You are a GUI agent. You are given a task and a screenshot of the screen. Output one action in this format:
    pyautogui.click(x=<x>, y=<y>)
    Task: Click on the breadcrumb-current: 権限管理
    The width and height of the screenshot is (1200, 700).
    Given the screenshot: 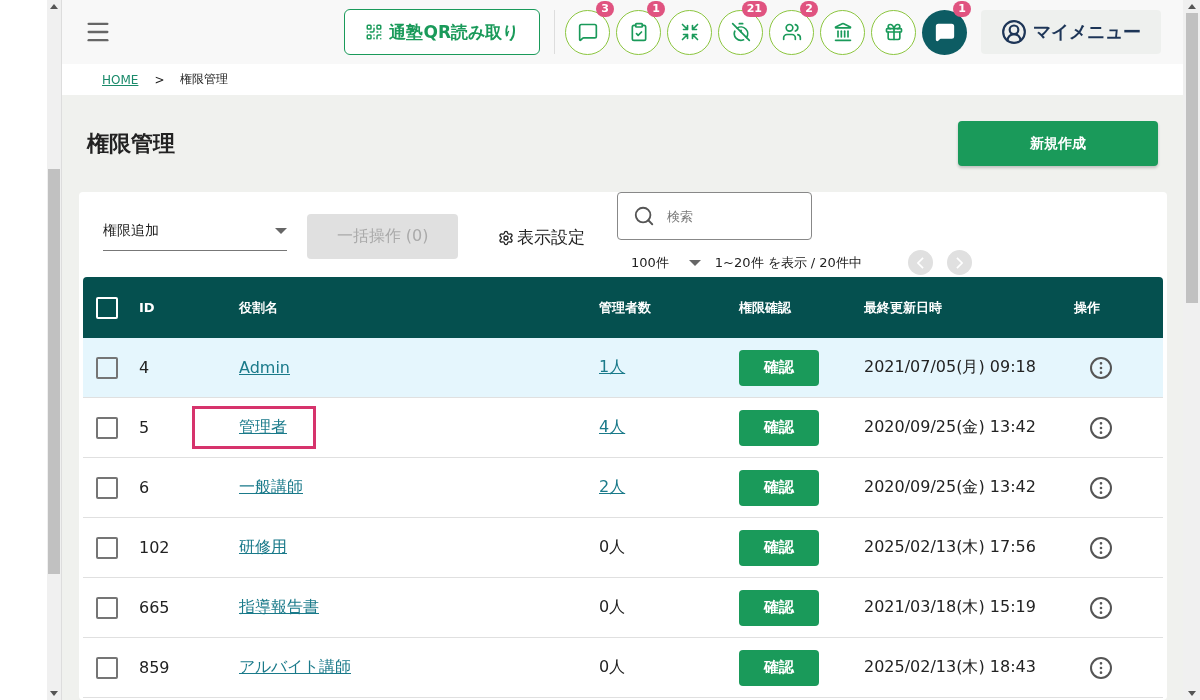 What is the action you would take?
    pyautogui.click(x=204, y=79)
    